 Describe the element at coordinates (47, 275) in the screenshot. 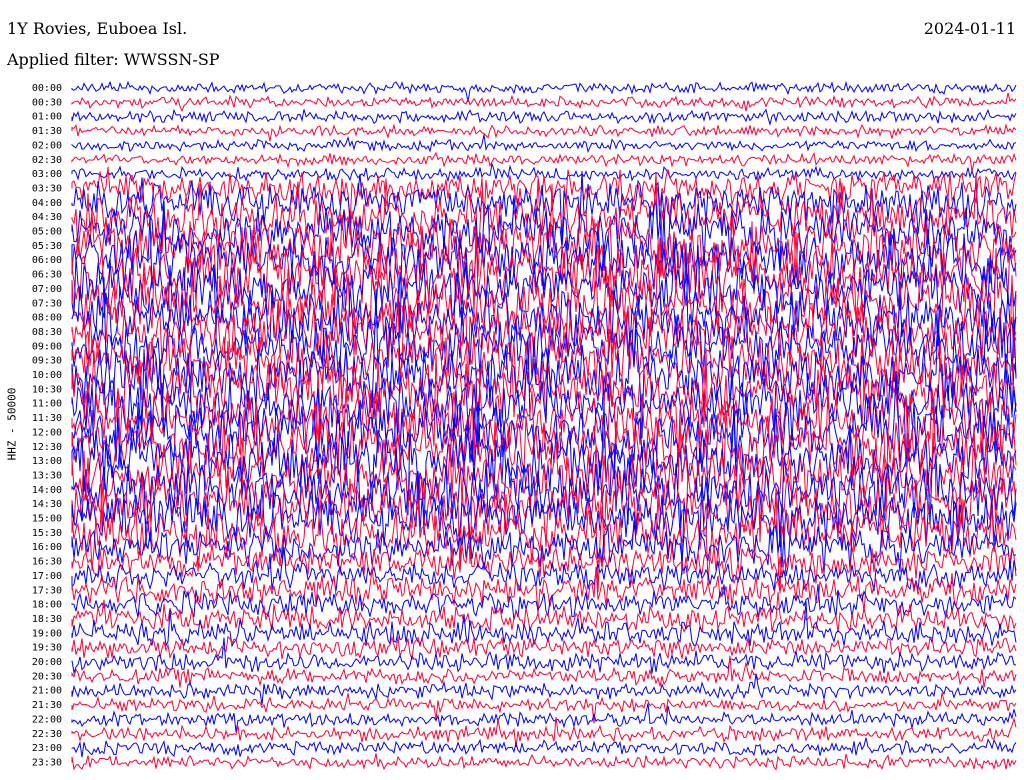

I see `row-time-label: 06:30` at that location.